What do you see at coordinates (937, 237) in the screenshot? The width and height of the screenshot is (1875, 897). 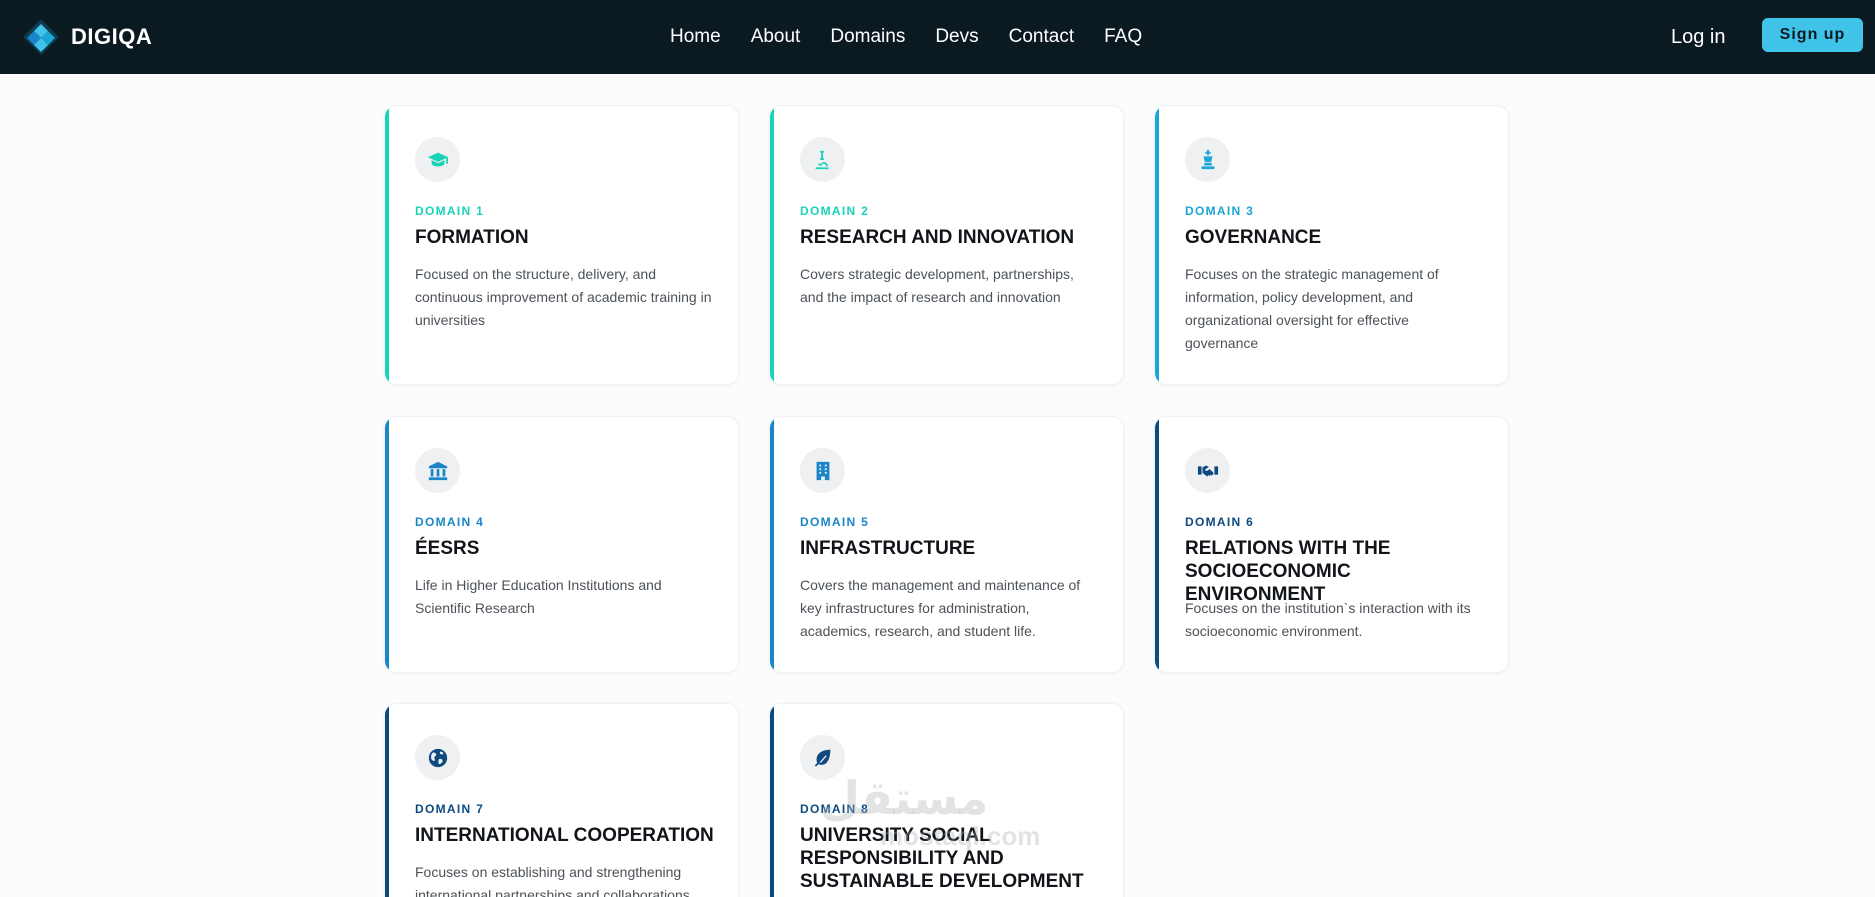 I see `domain-title: RESEARCH AND INNOVATION` at bounding box center [937, 237].